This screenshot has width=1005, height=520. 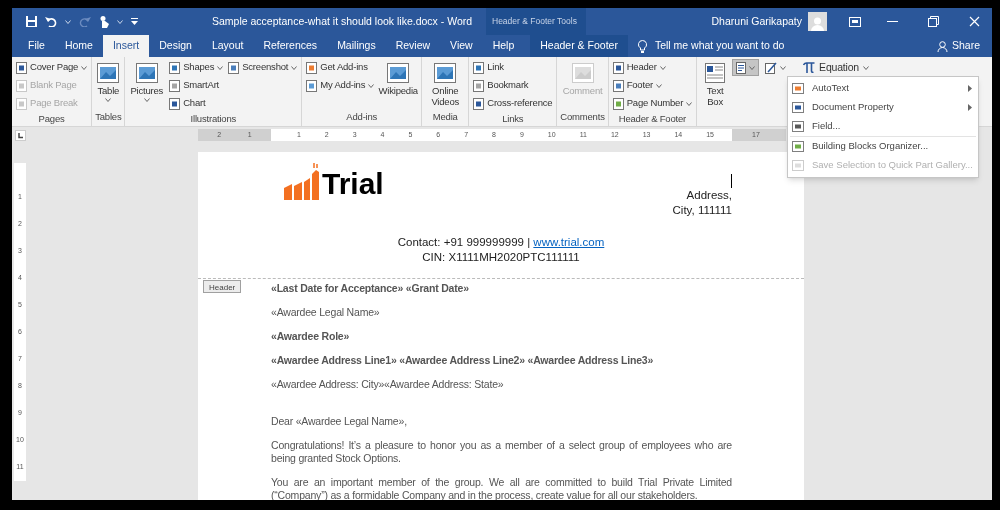 What do you see at coordinates (290, 46) in the screenshot?
I see `ribbon-tab: References` at bounding box center [290, 46].